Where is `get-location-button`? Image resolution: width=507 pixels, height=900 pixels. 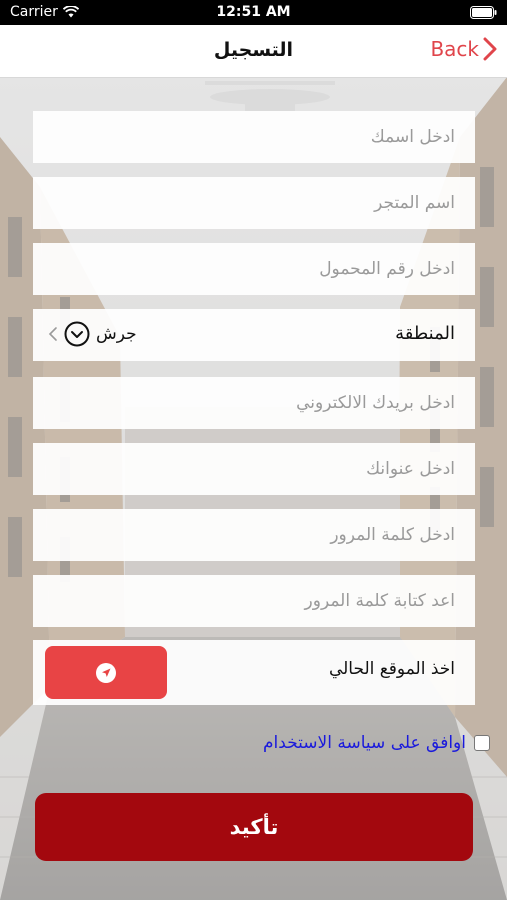 get-location-button is located at coordinates (106, 672).